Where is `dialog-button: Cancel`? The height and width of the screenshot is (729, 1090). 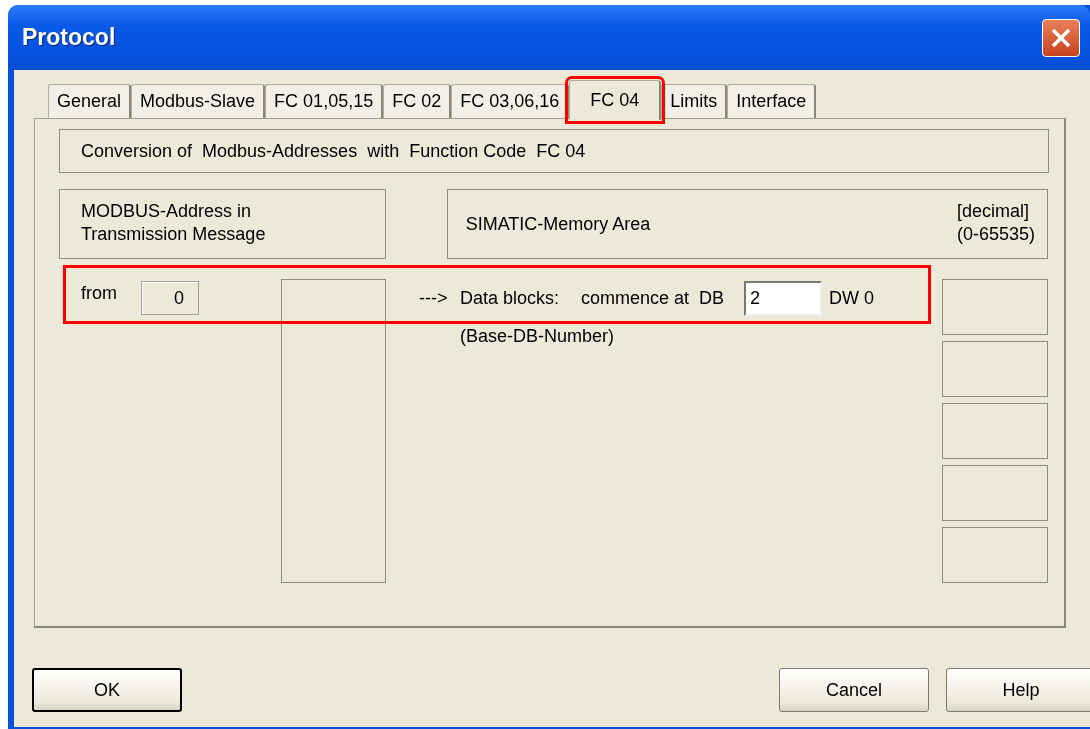 dialog-button: Cancel is located at coordinates (854, 690).